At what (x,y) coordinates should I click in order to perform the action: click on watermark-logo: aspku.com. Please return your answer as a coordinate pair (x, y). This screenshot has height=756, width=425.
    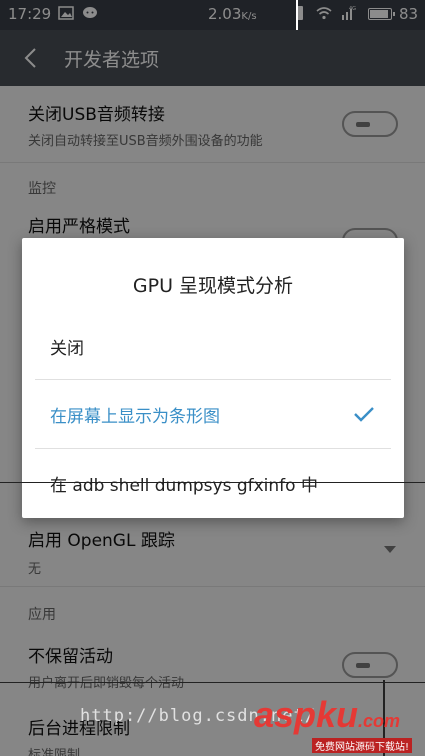
    Looking at the image, I should click on (327, 714).